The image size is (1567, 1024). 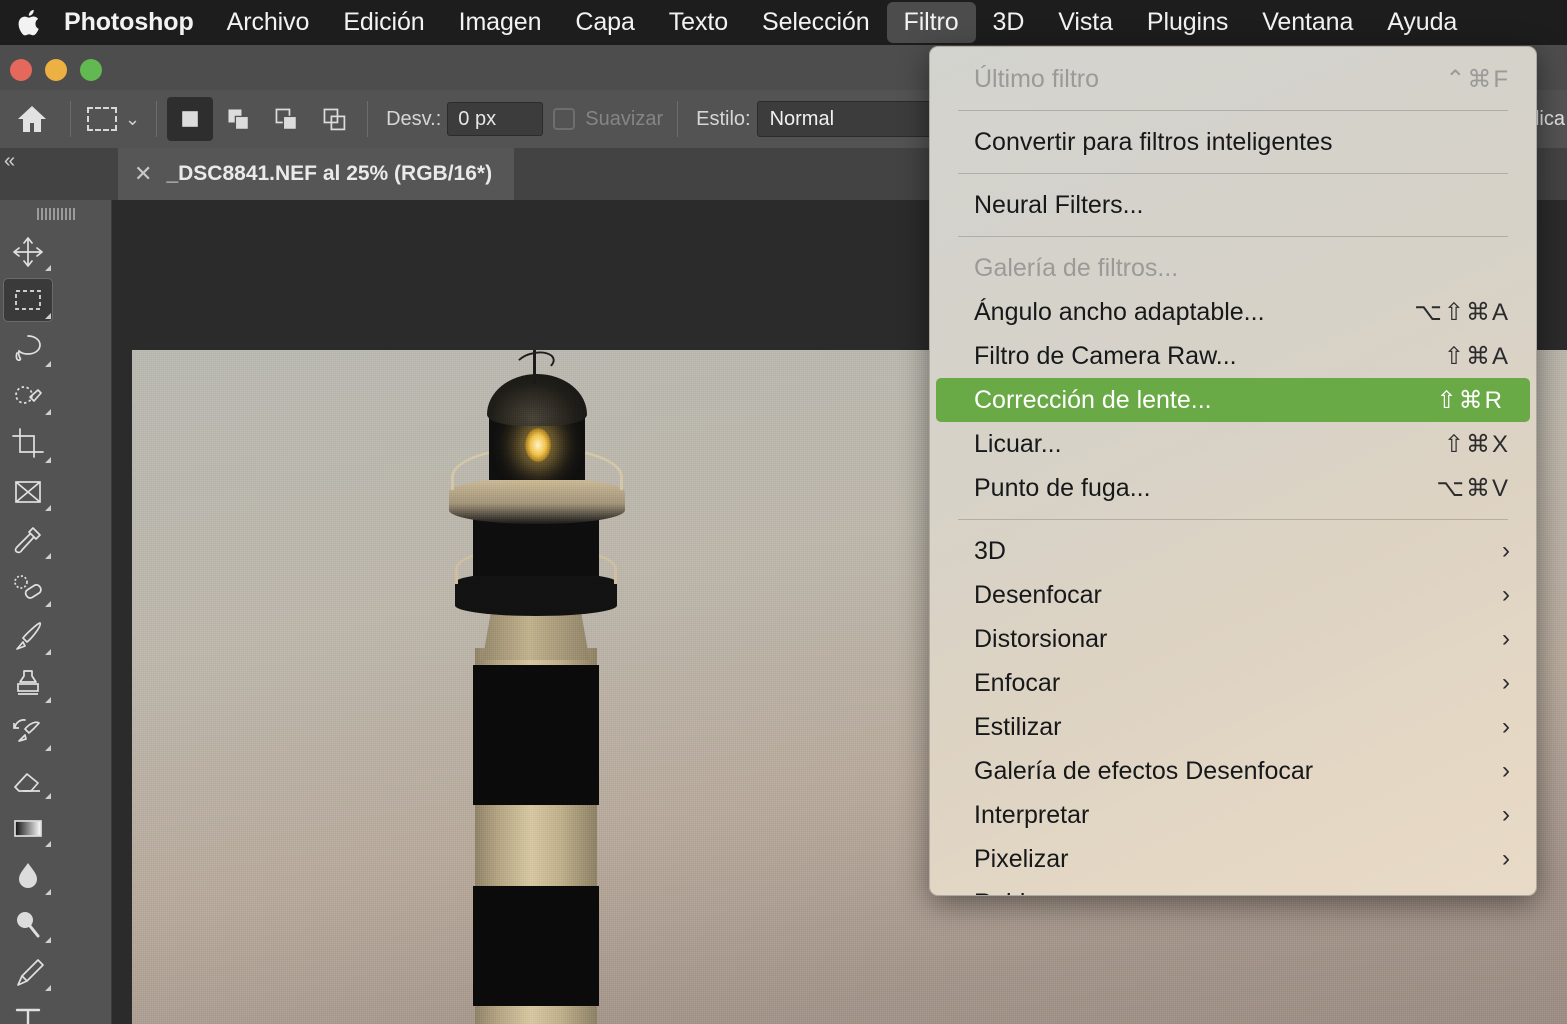 I want to click on menu-item-enfocar: Enfocar ›, so click(x=1233, y=683).